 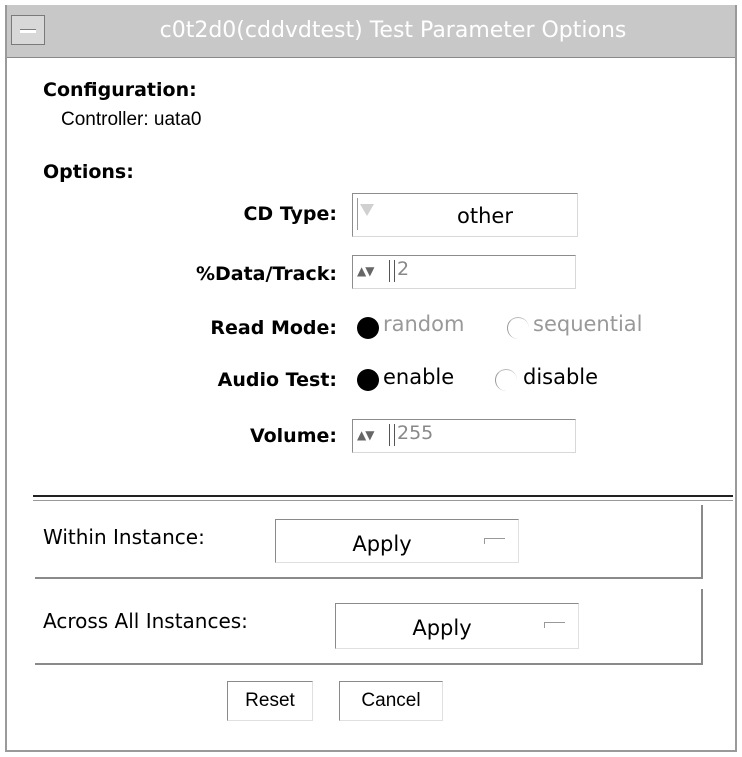 What do you see at coordinates (464, 436) in the screenshot?
I see `volume-field: ▲▼ 255` at bounding box center [464, 436].